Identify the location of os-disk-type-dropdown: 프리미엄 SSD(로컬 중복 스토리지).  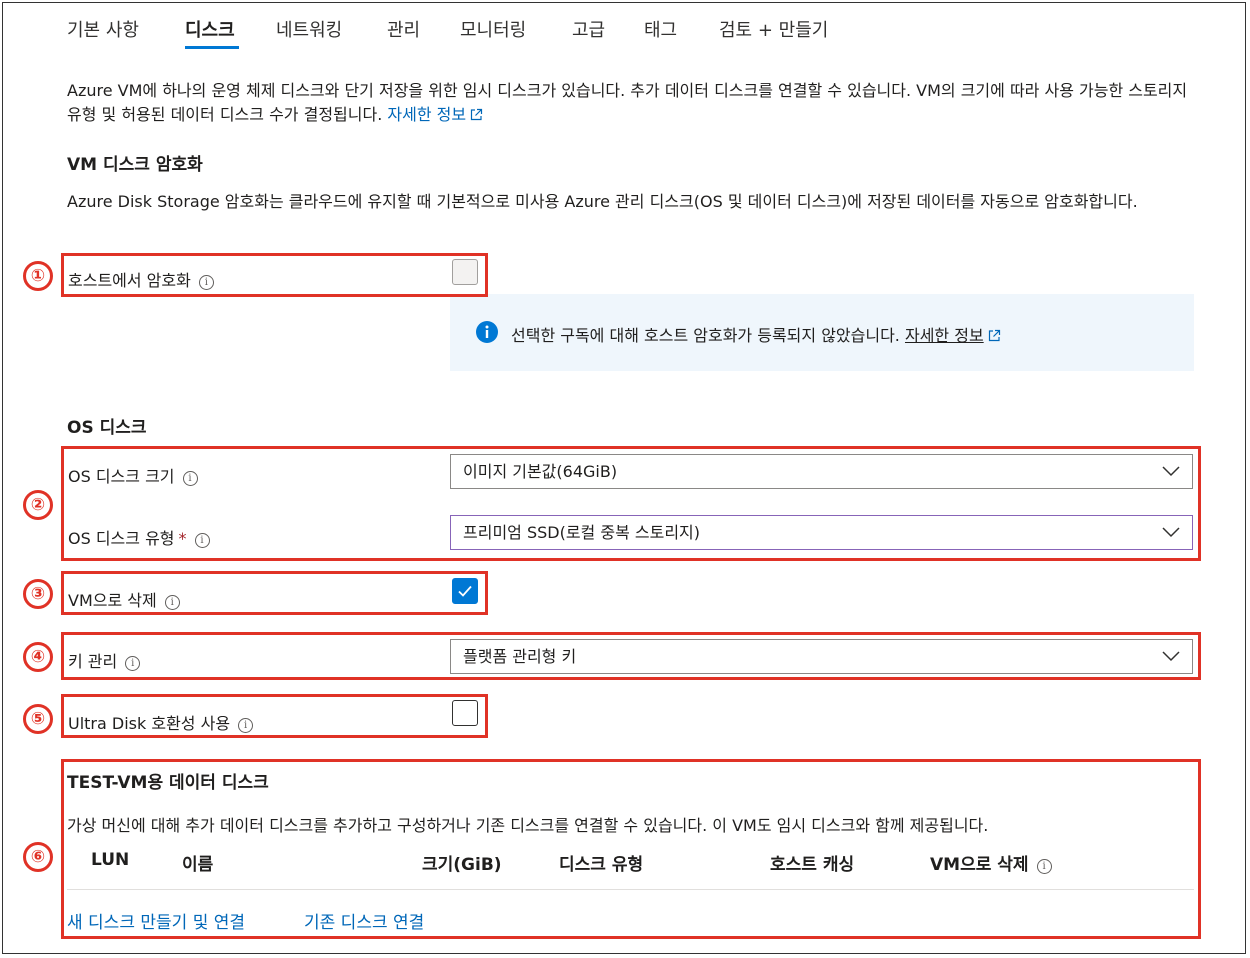
(821, 532).